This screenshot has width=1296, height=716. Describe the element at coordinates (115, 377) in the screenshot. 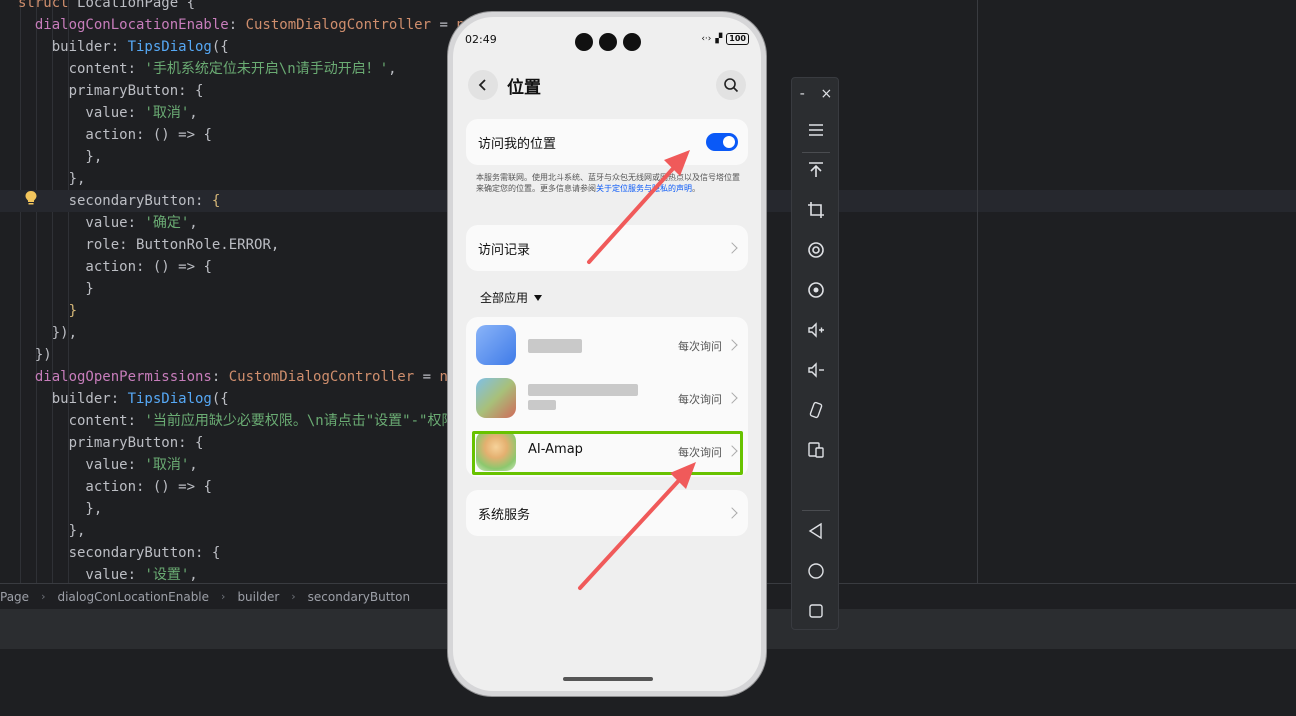

I see `code-token: dialogOpenPermissions` at that location.